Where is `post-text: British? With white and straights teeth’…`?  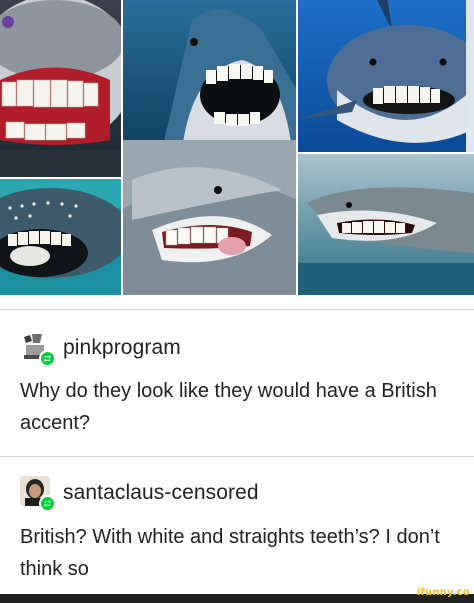
post-text: British? With white and straights teeth’… is located at coordinates (230, 553).